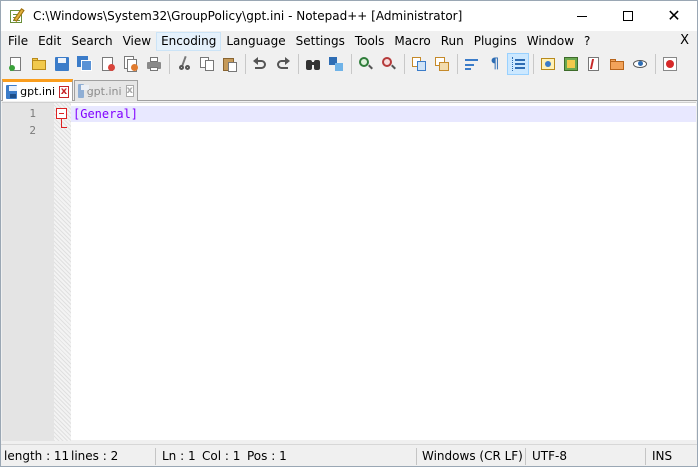 This screenshot has height=467, width=698. What do you see at coordinates (91, 41) in the screenshot?
I see `menu-search: Search` at bounding box center [91, 41].